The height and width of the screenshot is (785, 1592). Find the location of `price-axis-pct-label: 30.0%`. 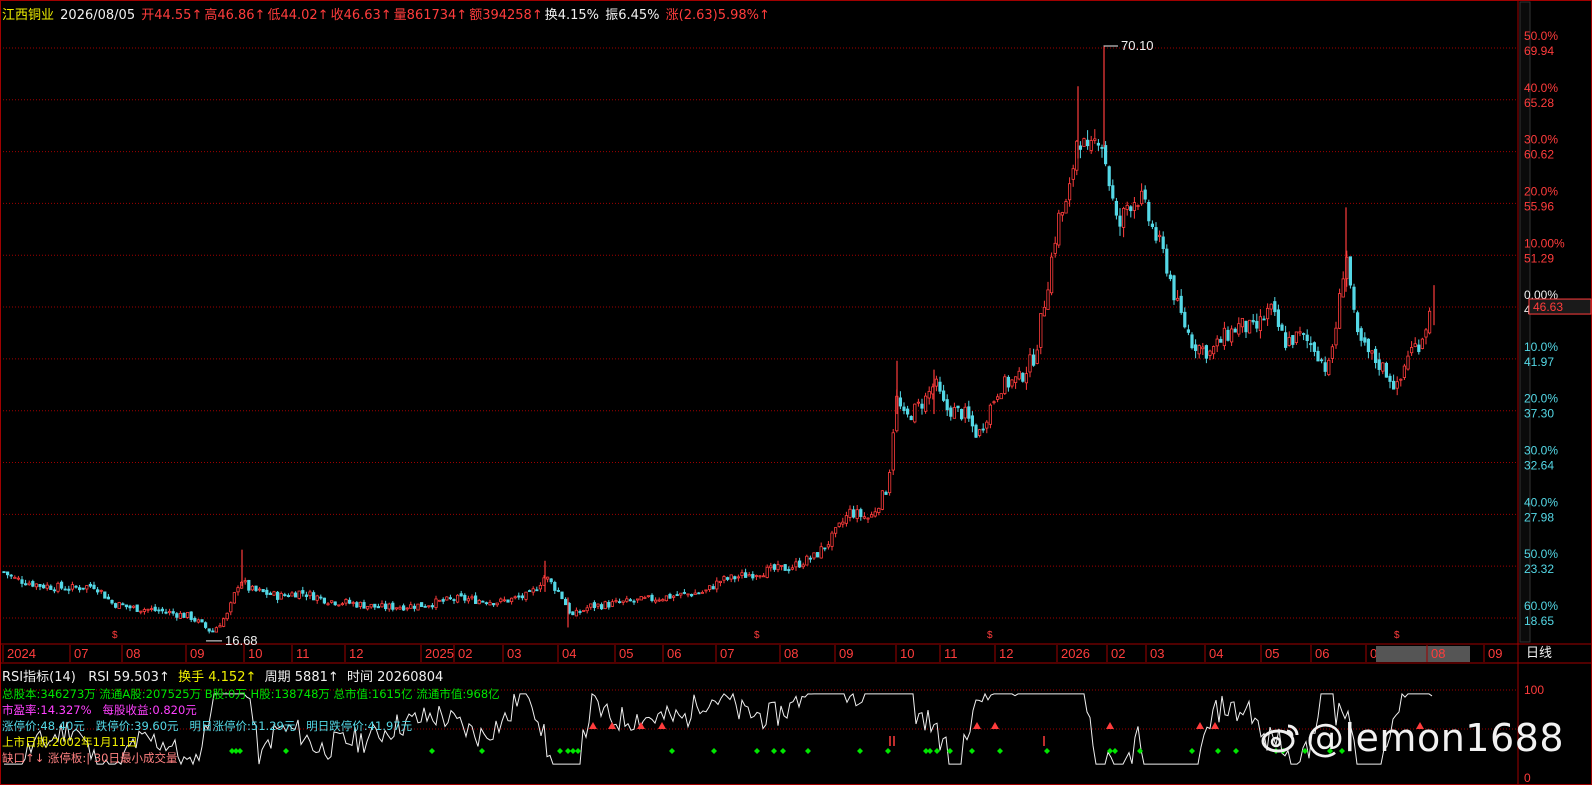

price-axis-pct-label: 30.0% is located at coordinates (1541, 140).